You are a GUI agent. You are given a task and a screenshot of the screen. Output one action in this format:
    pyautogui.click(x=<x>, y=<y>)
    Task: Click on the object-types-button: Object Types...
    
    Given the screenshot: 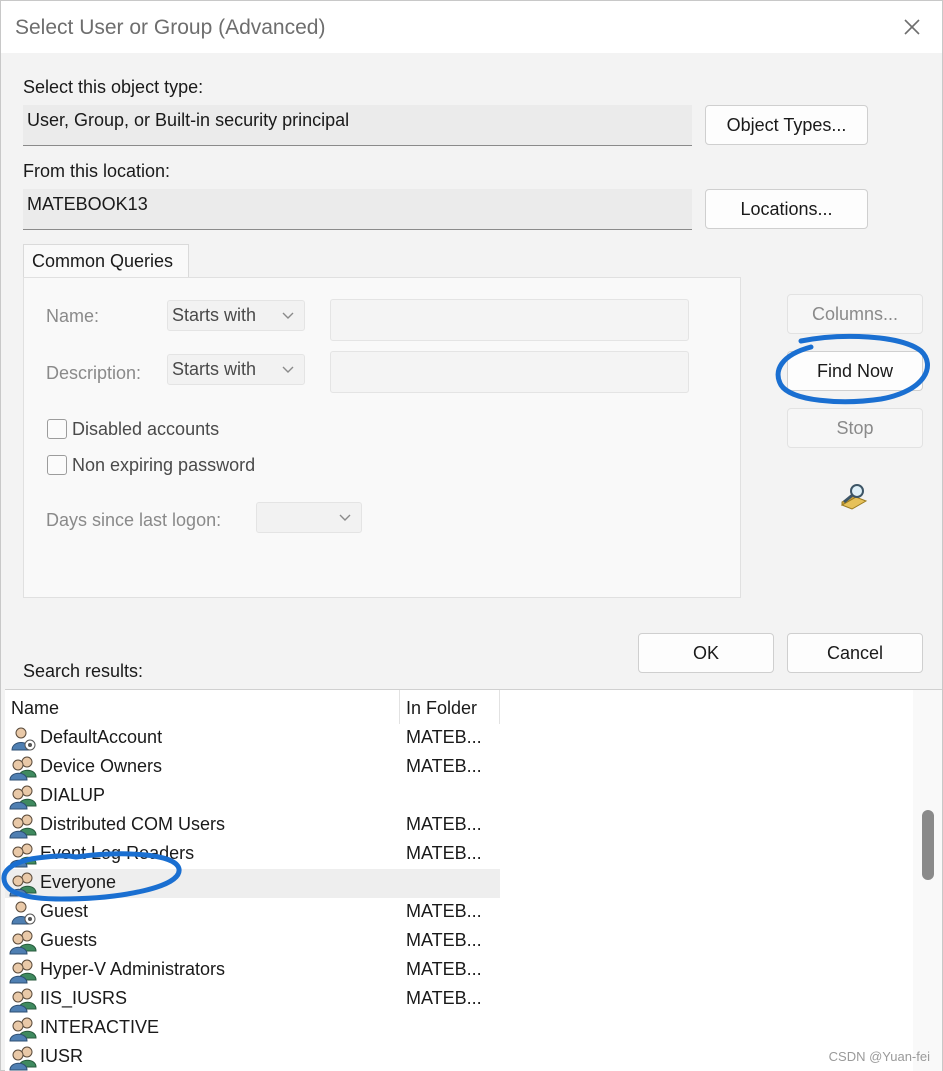 What is the action you would take?
    pyautogui.click(x=786, y=125)
    